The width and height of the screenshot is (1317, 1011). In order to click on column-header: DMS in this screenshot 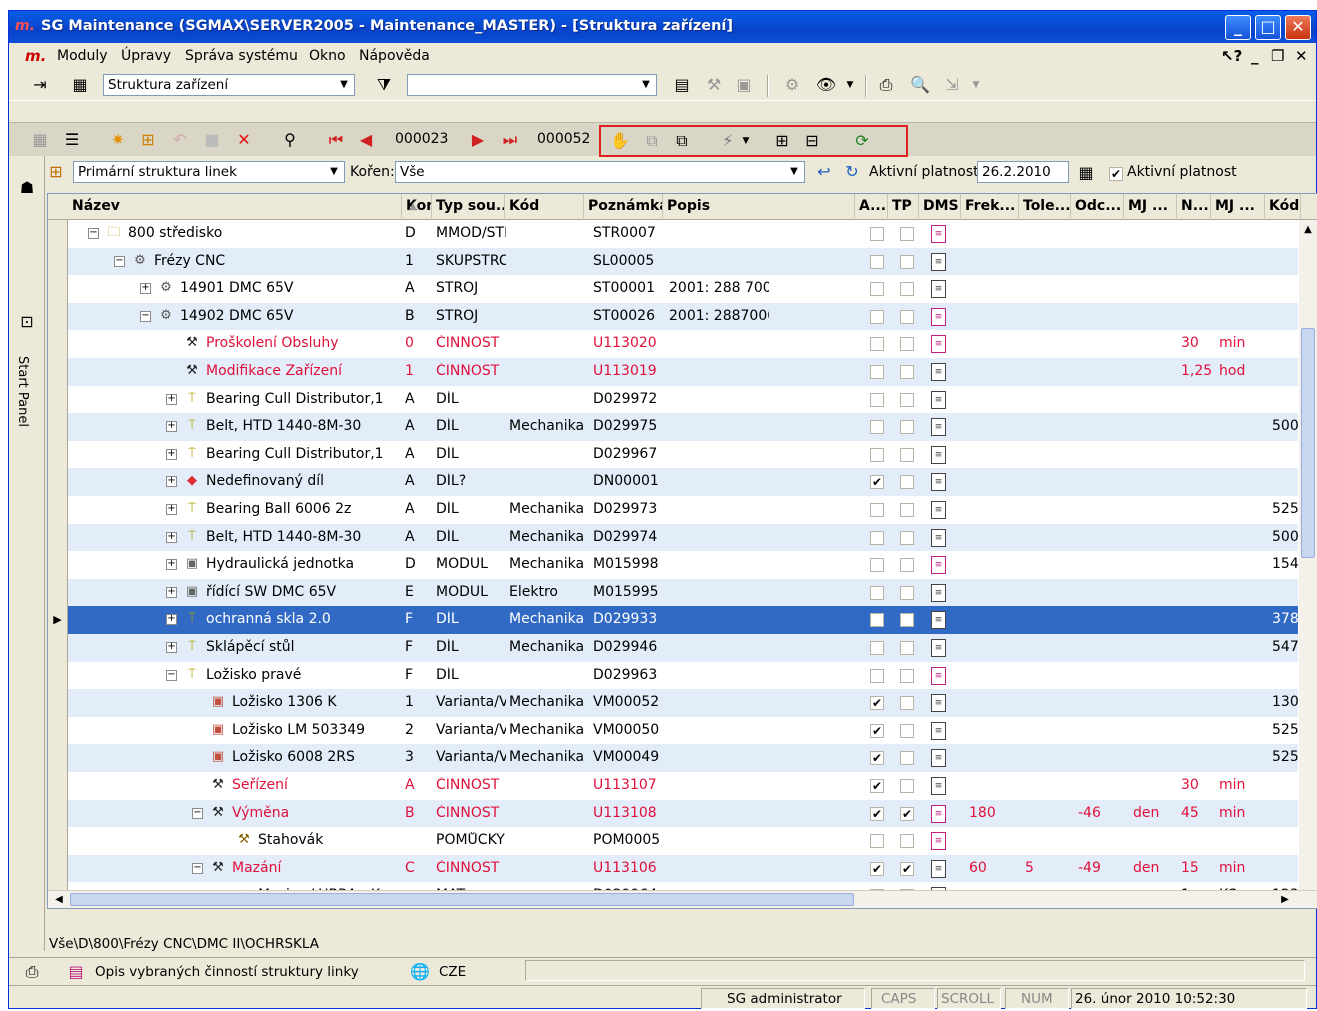, I will do `click(940, 207)`.